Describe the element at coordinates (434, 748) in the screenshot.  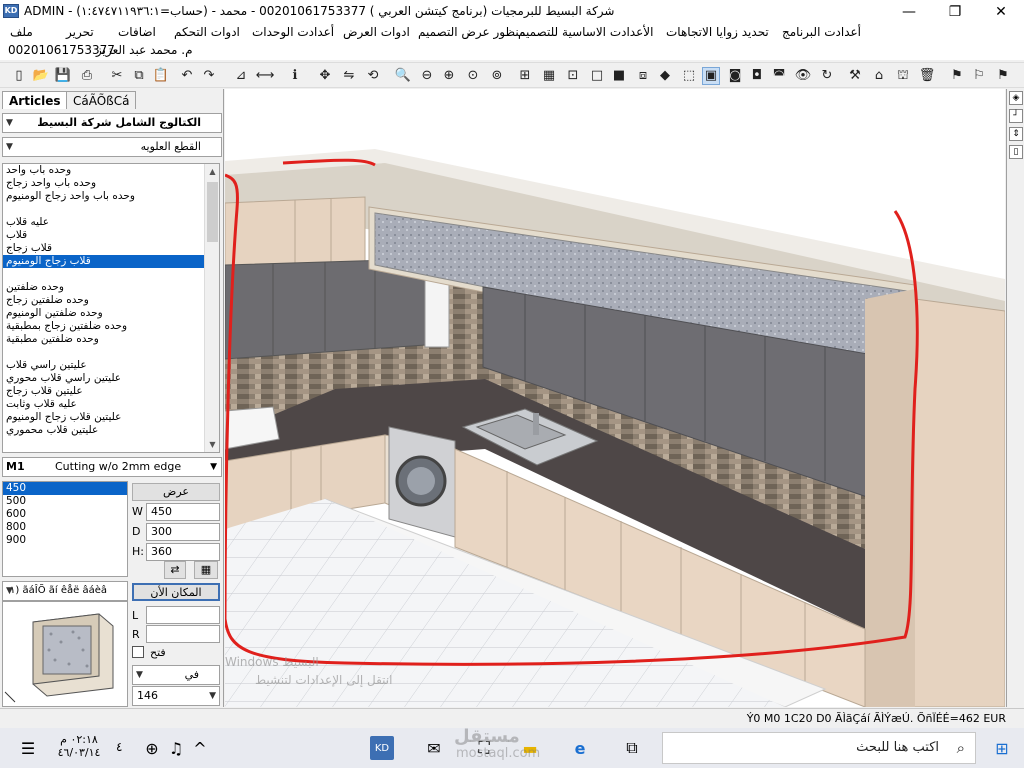
I see `mail-icon: ✉` at that location.